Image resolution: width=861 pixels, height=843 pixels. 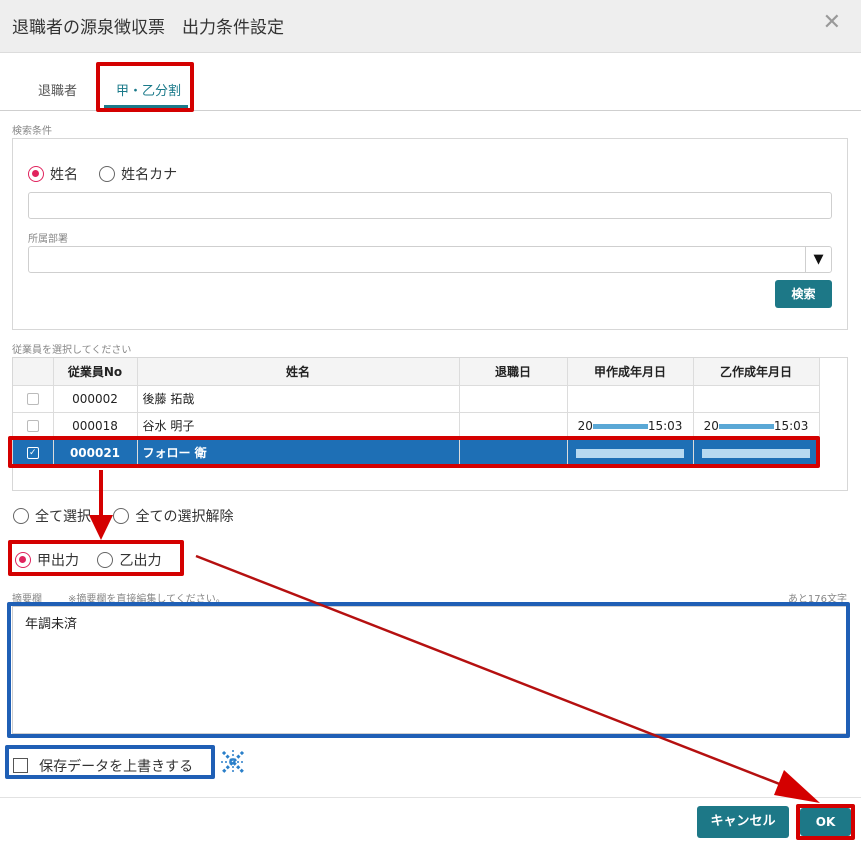 What do you see at coordinates (149, 174) in the screenshot?
I see `radio-name-kana-label: 姓名カナ` at bounding box center [149, 174].